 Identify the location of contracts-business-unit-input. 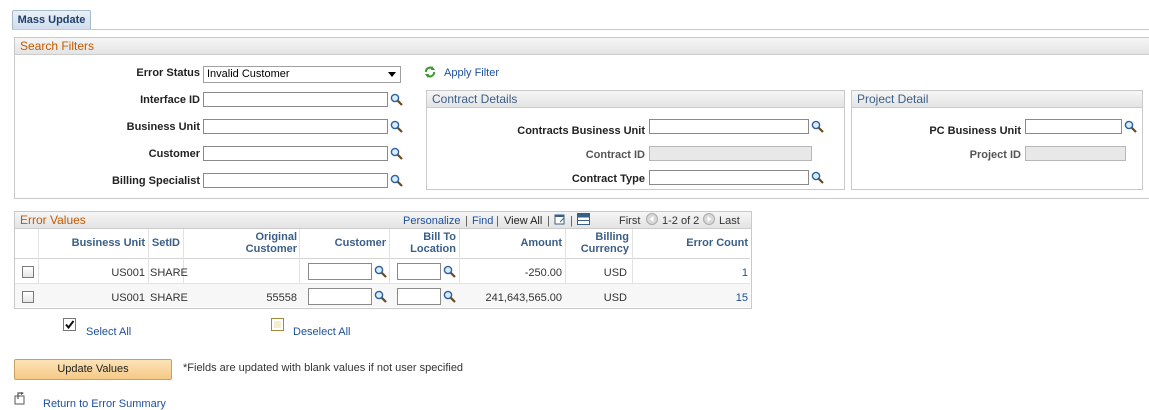
(729, 126).